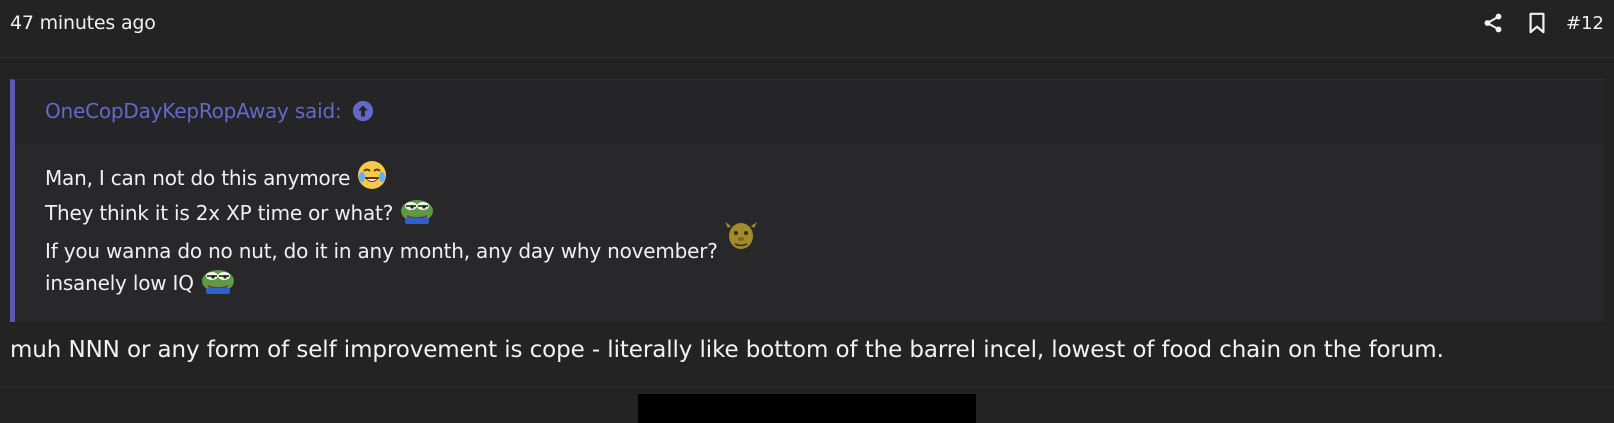  What do you see at coordinates (1493, 23) in the screenshot?
I see `share-icon` at bounding box center [1493, 23].